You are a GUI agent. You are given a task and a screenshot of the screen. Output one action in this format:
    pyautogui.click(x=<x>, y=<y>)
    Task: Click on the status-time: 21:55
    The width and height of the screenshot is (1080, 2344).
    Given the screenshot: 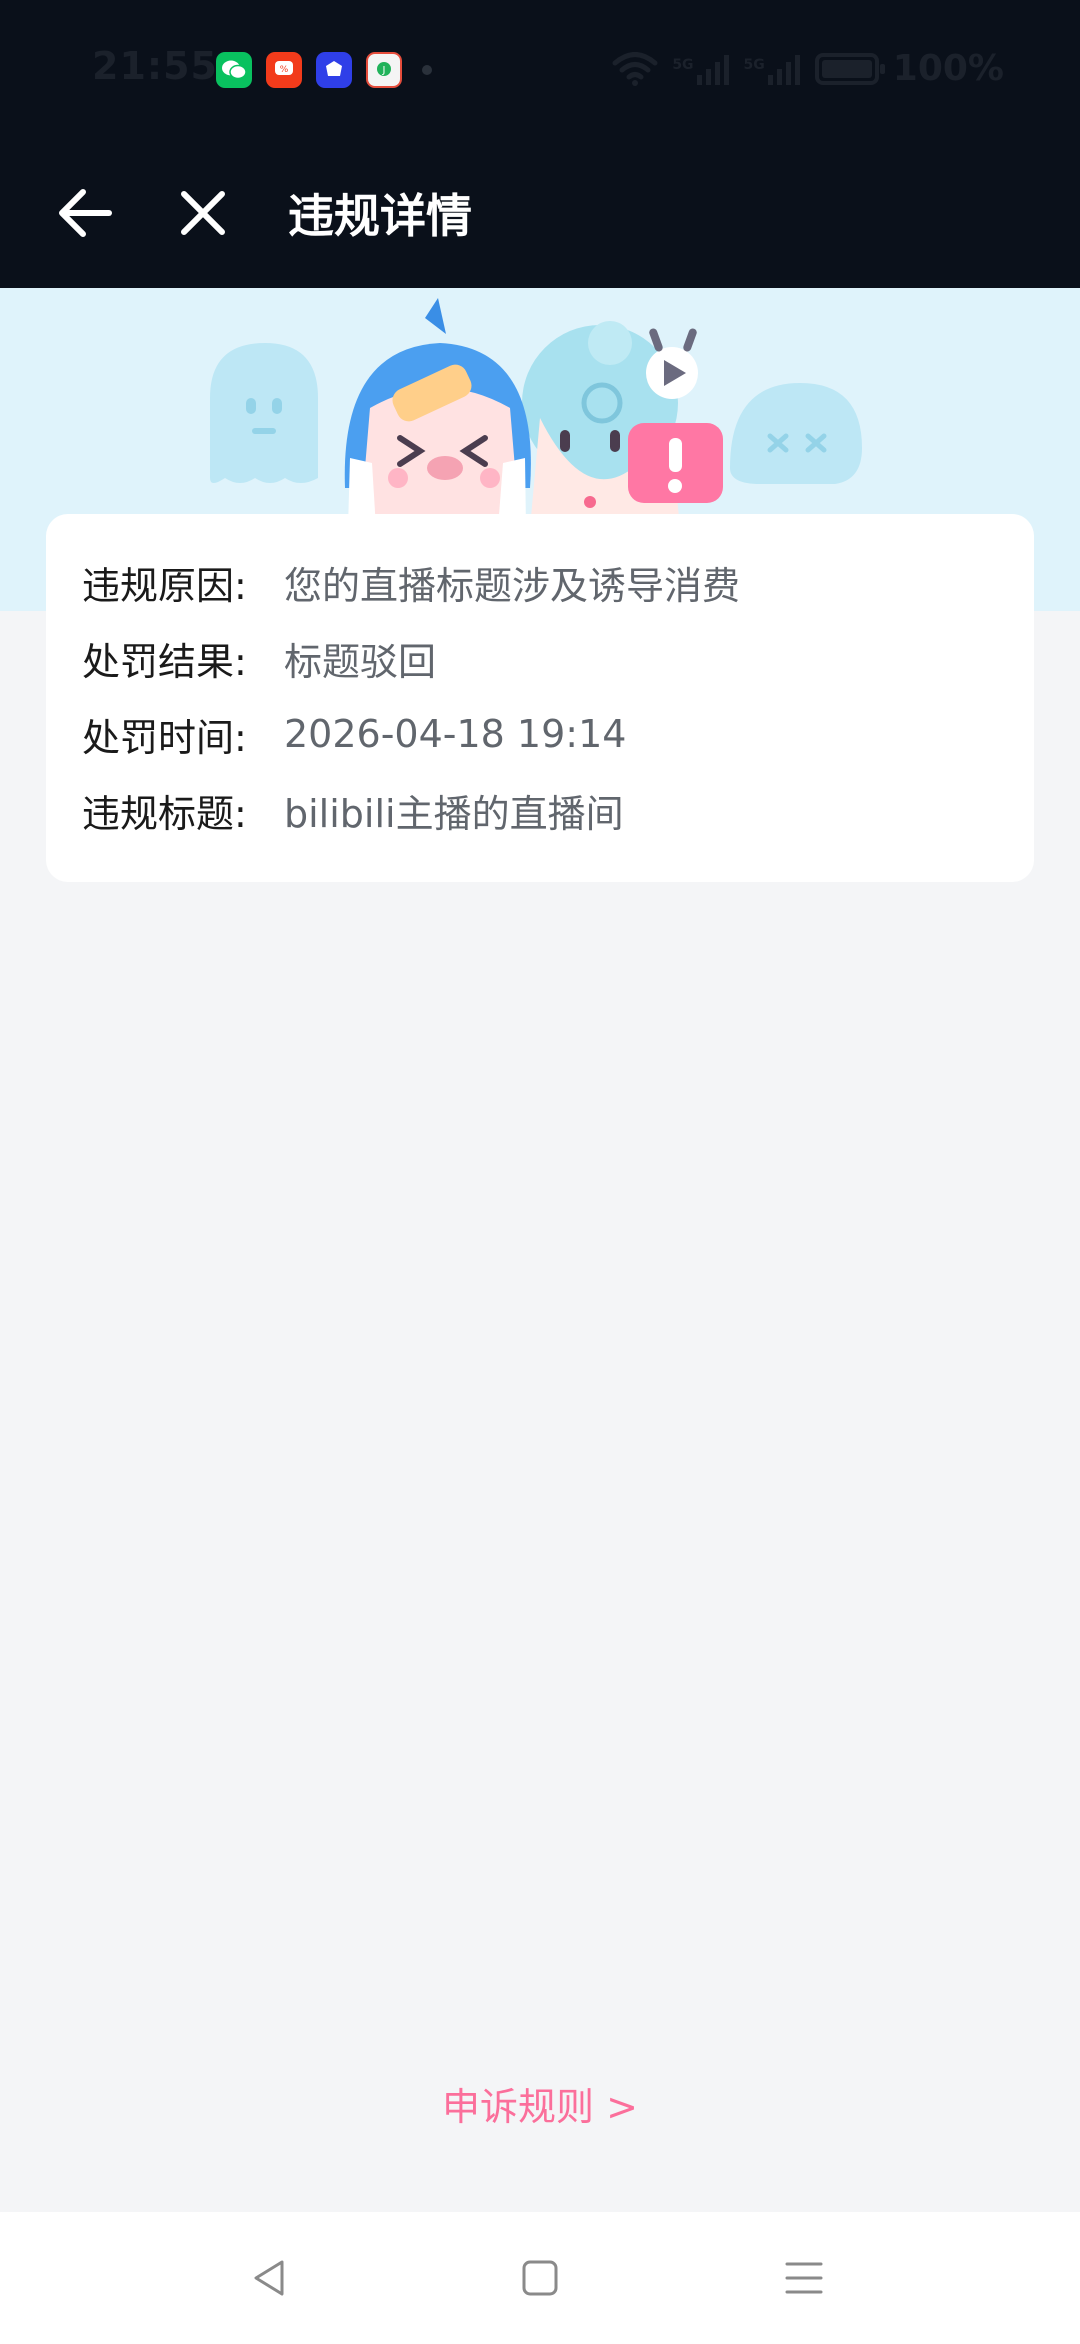 What is the action you would take?
    pyautogui.click(x=155, y=66)
    